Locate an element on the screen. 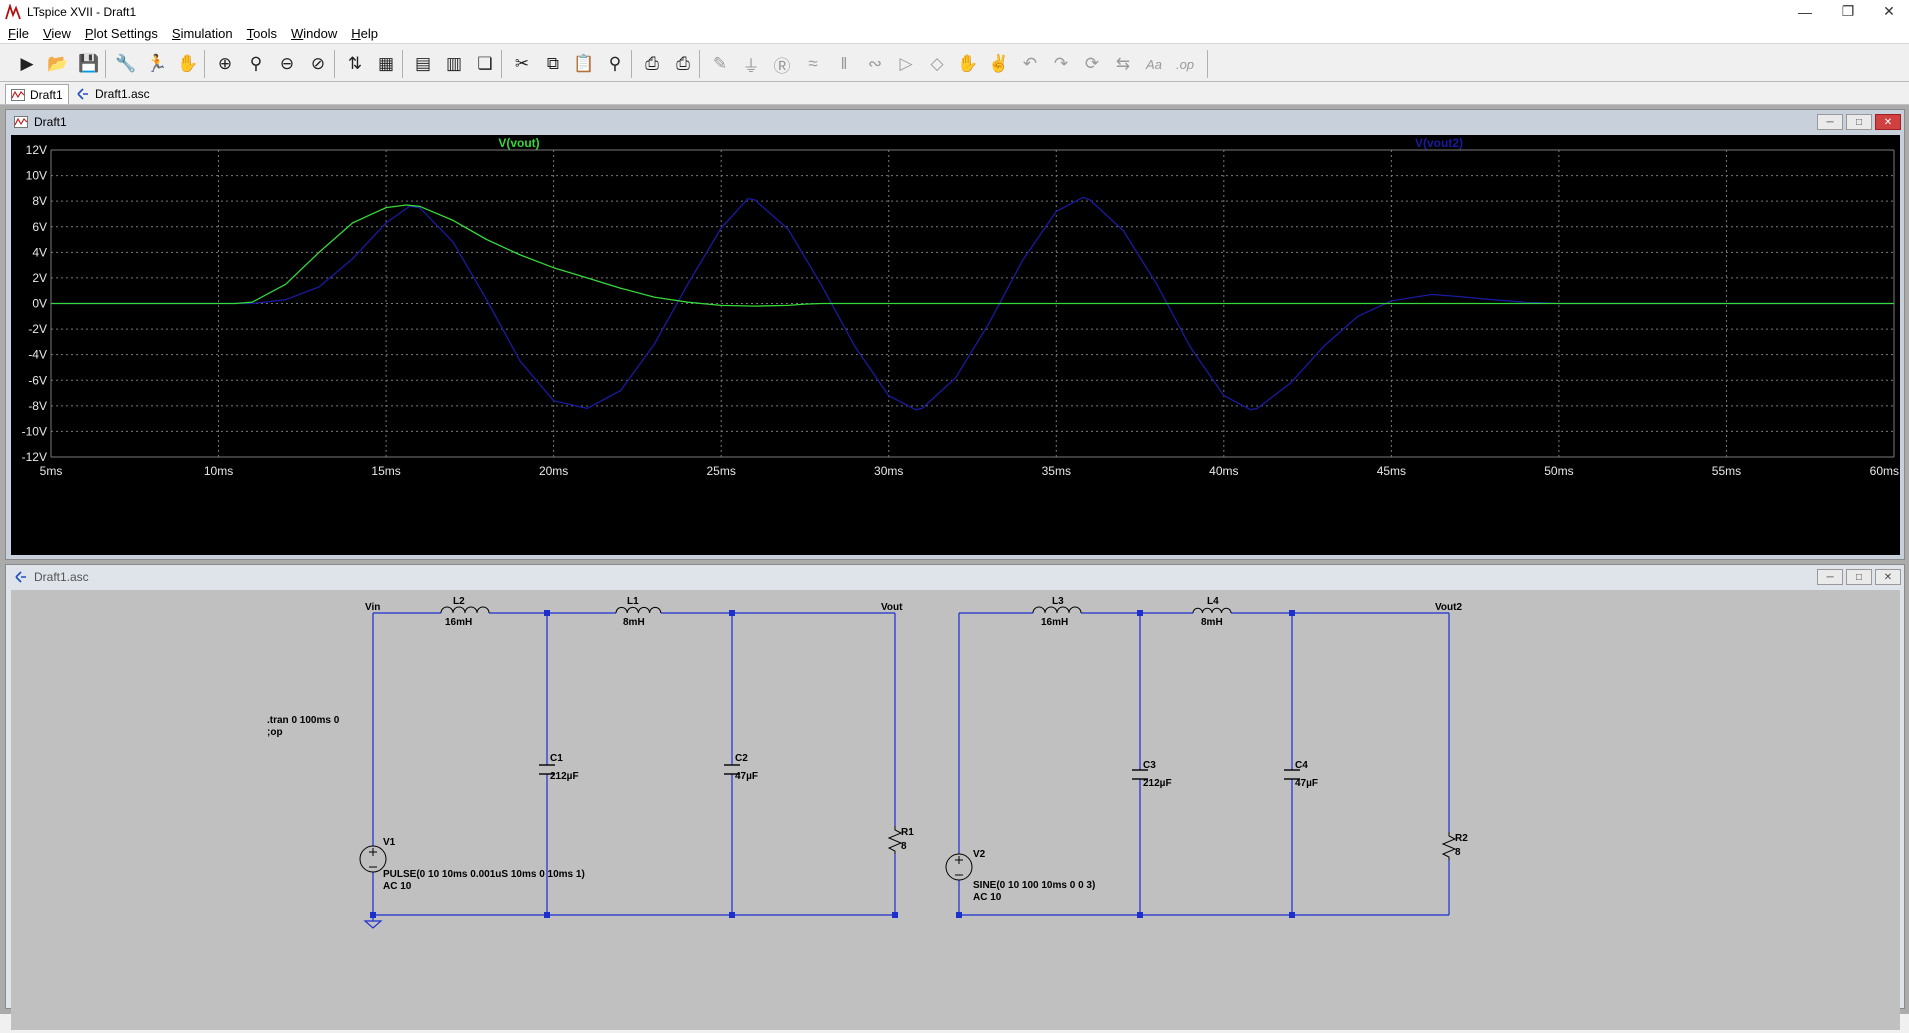  trace-label-vout: V(vout) is located at coordinates (518, 143).